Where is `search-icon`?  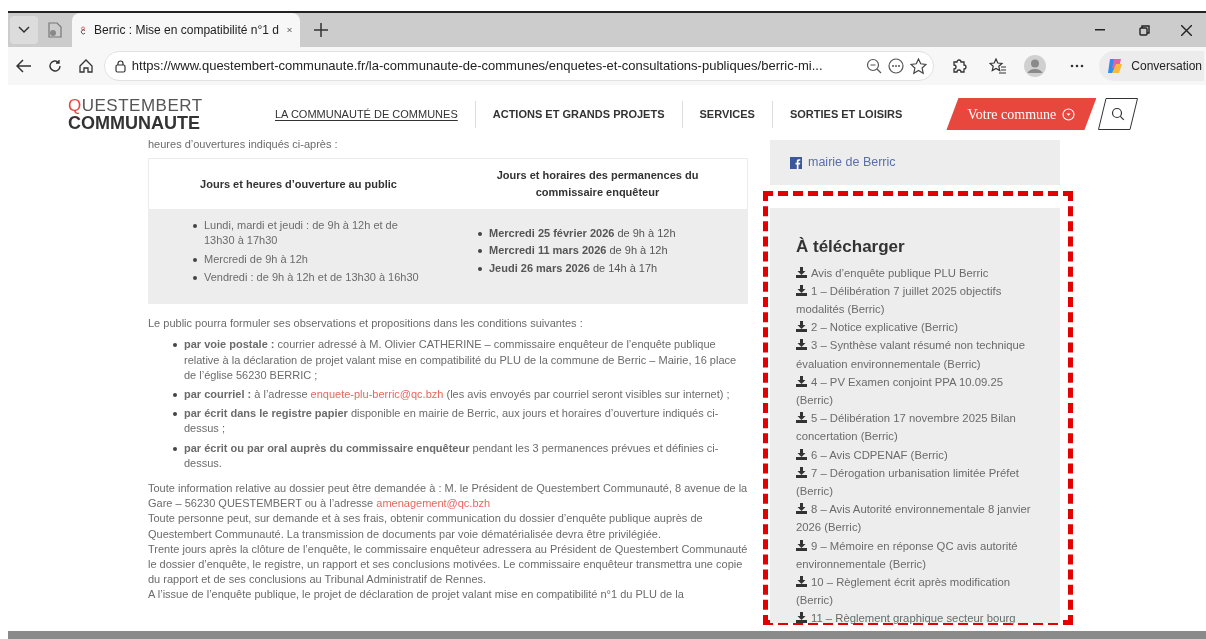 search-icon is located at coordinates (1118, 114).